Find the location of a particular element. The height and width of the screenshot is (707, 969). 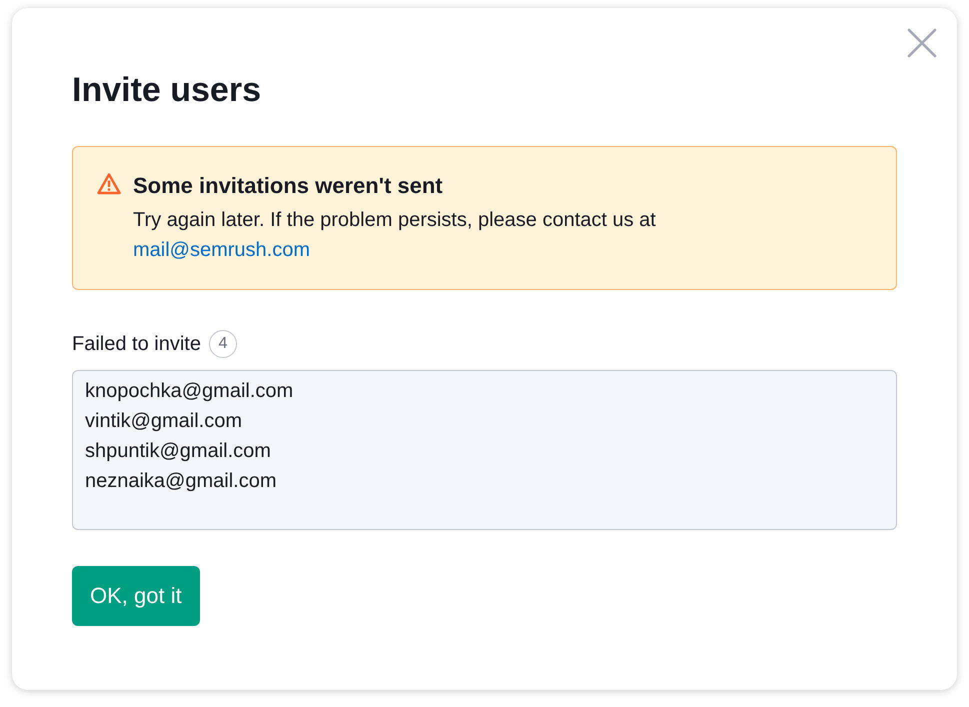

alert-title: Some invitations weren't sent is located at coordinates (288, 186).